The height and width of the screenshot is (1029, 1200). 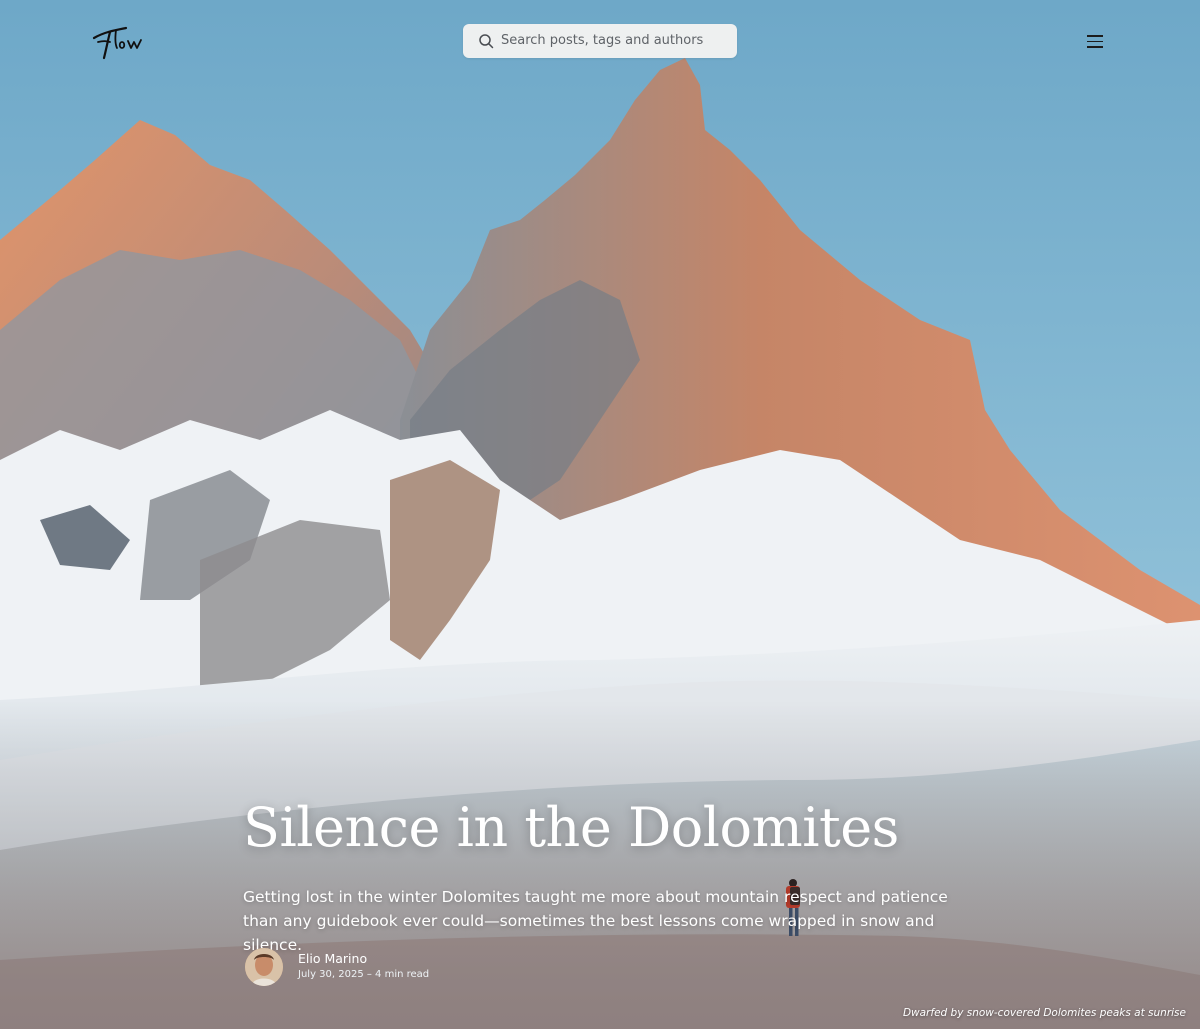 I want to click on search-bar: Search posts, tags and authors, so click(x=600, y=41).